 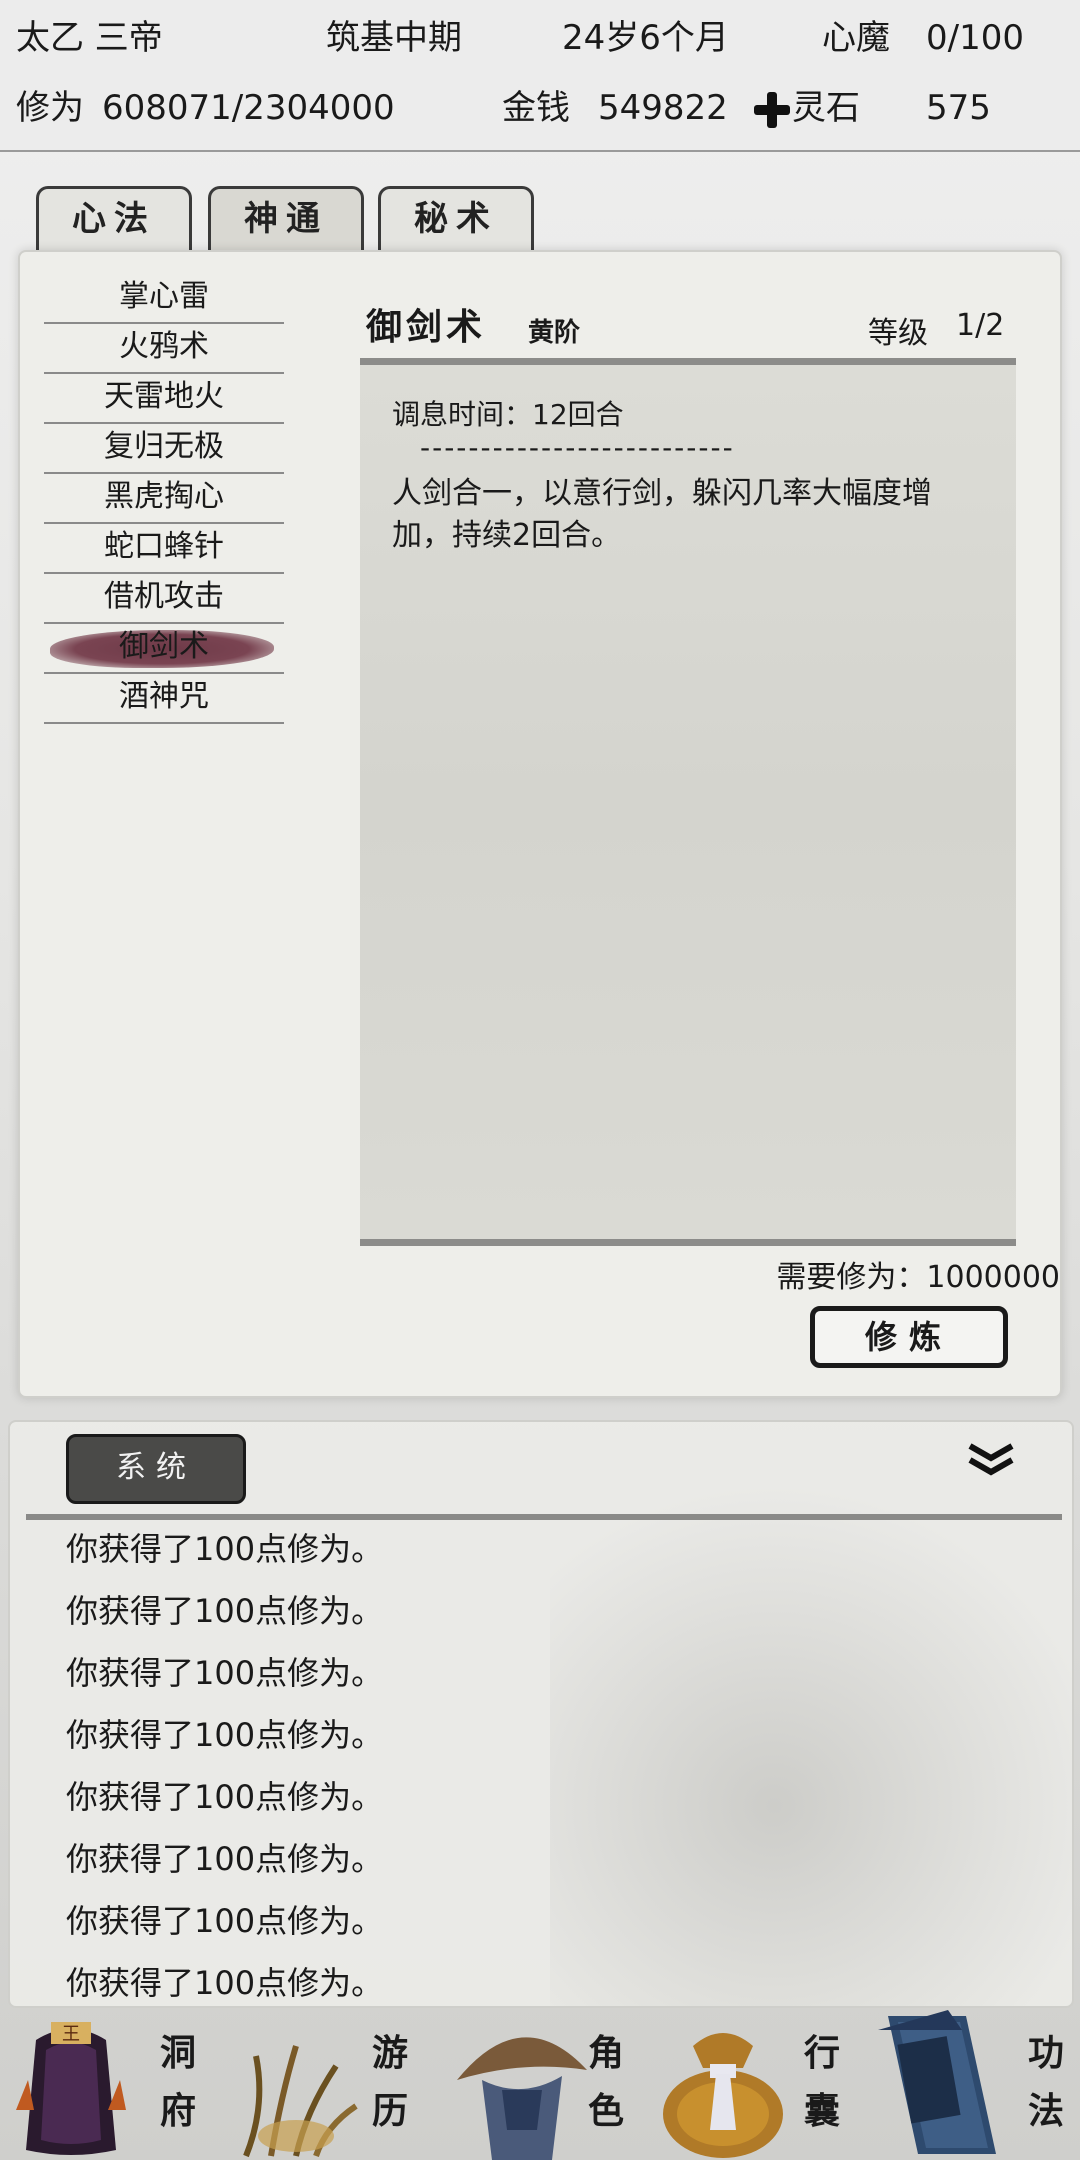 I want to click on spirit-stone-label-group: 灵石, so click(x=806, y=109).